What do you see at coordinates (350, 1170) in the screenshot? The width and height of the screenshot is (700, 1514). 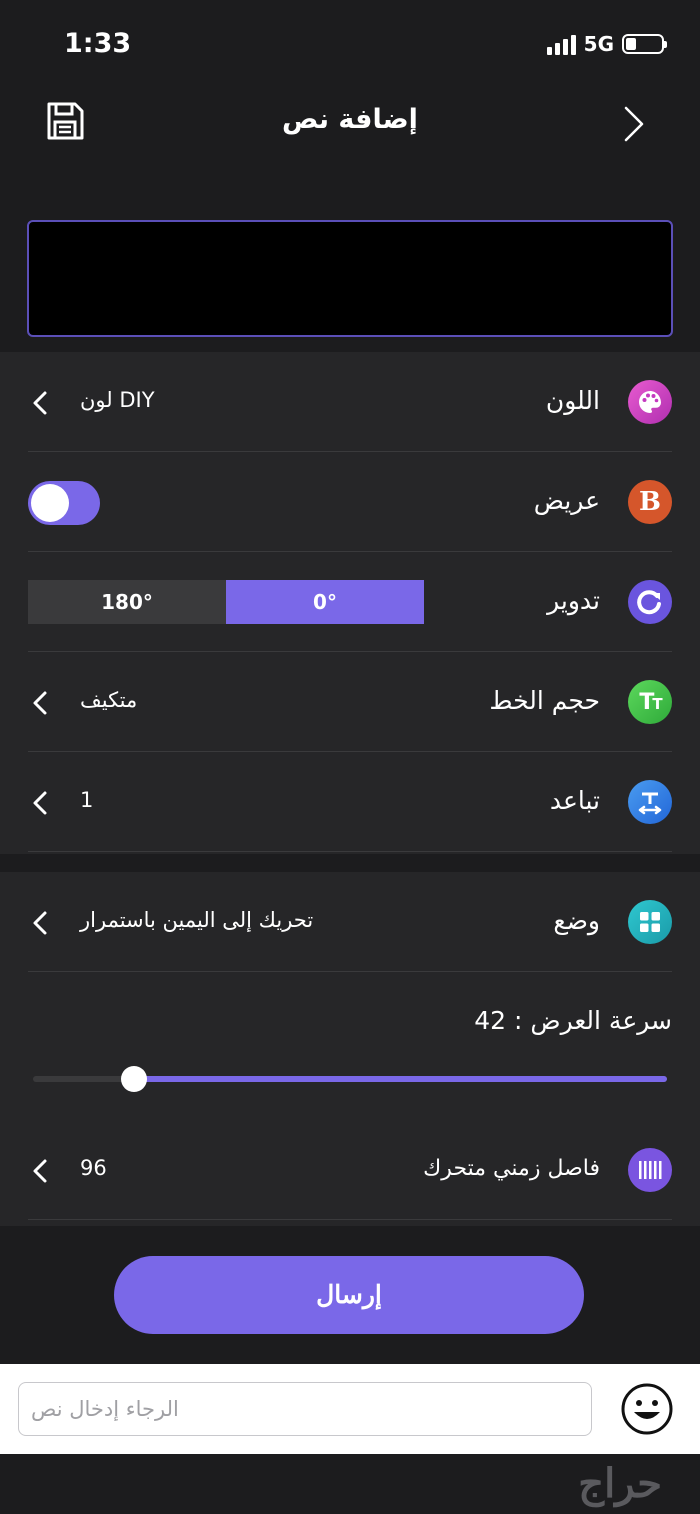 I see `interval-row: فاصل زمني متحرك 96` at bounding box center [350, 1170].